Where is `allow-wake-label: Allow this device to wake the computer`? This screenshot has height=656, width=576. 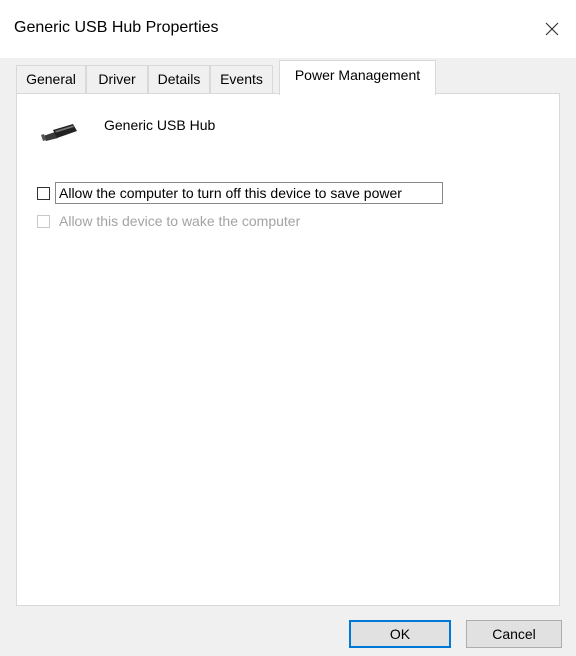 allow-wake-label: Allow this device to wake the computer is located at coordinates (180, 221).